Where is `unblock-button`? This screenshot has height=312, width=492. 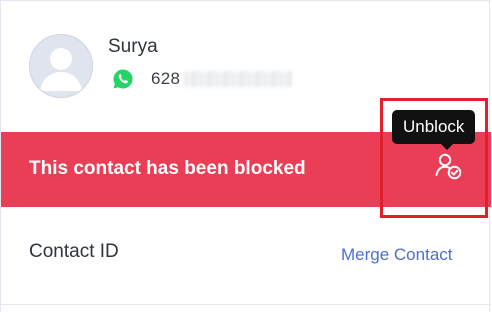 unblock-button is located at coordinates (448, 168).